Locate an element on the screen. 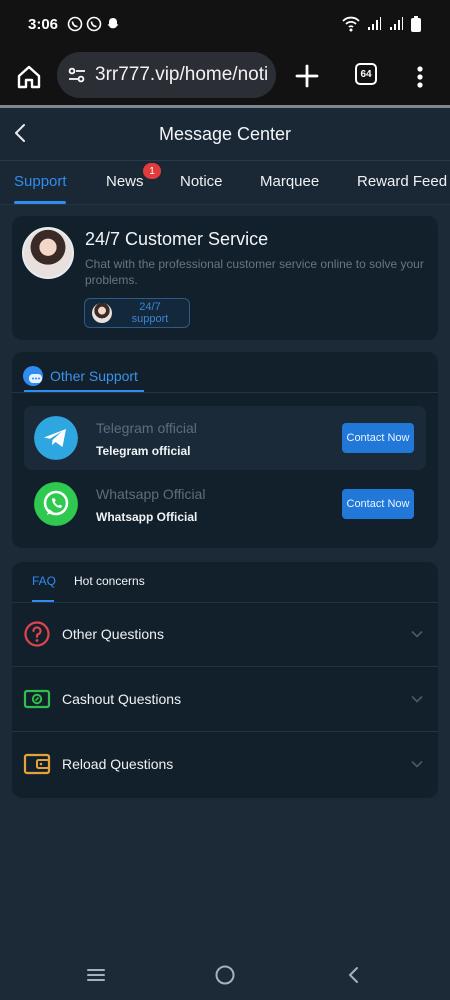 This screenshot has height=1000, width=450. tab-switcher-button: 64 is located at coordinates (366, 74).